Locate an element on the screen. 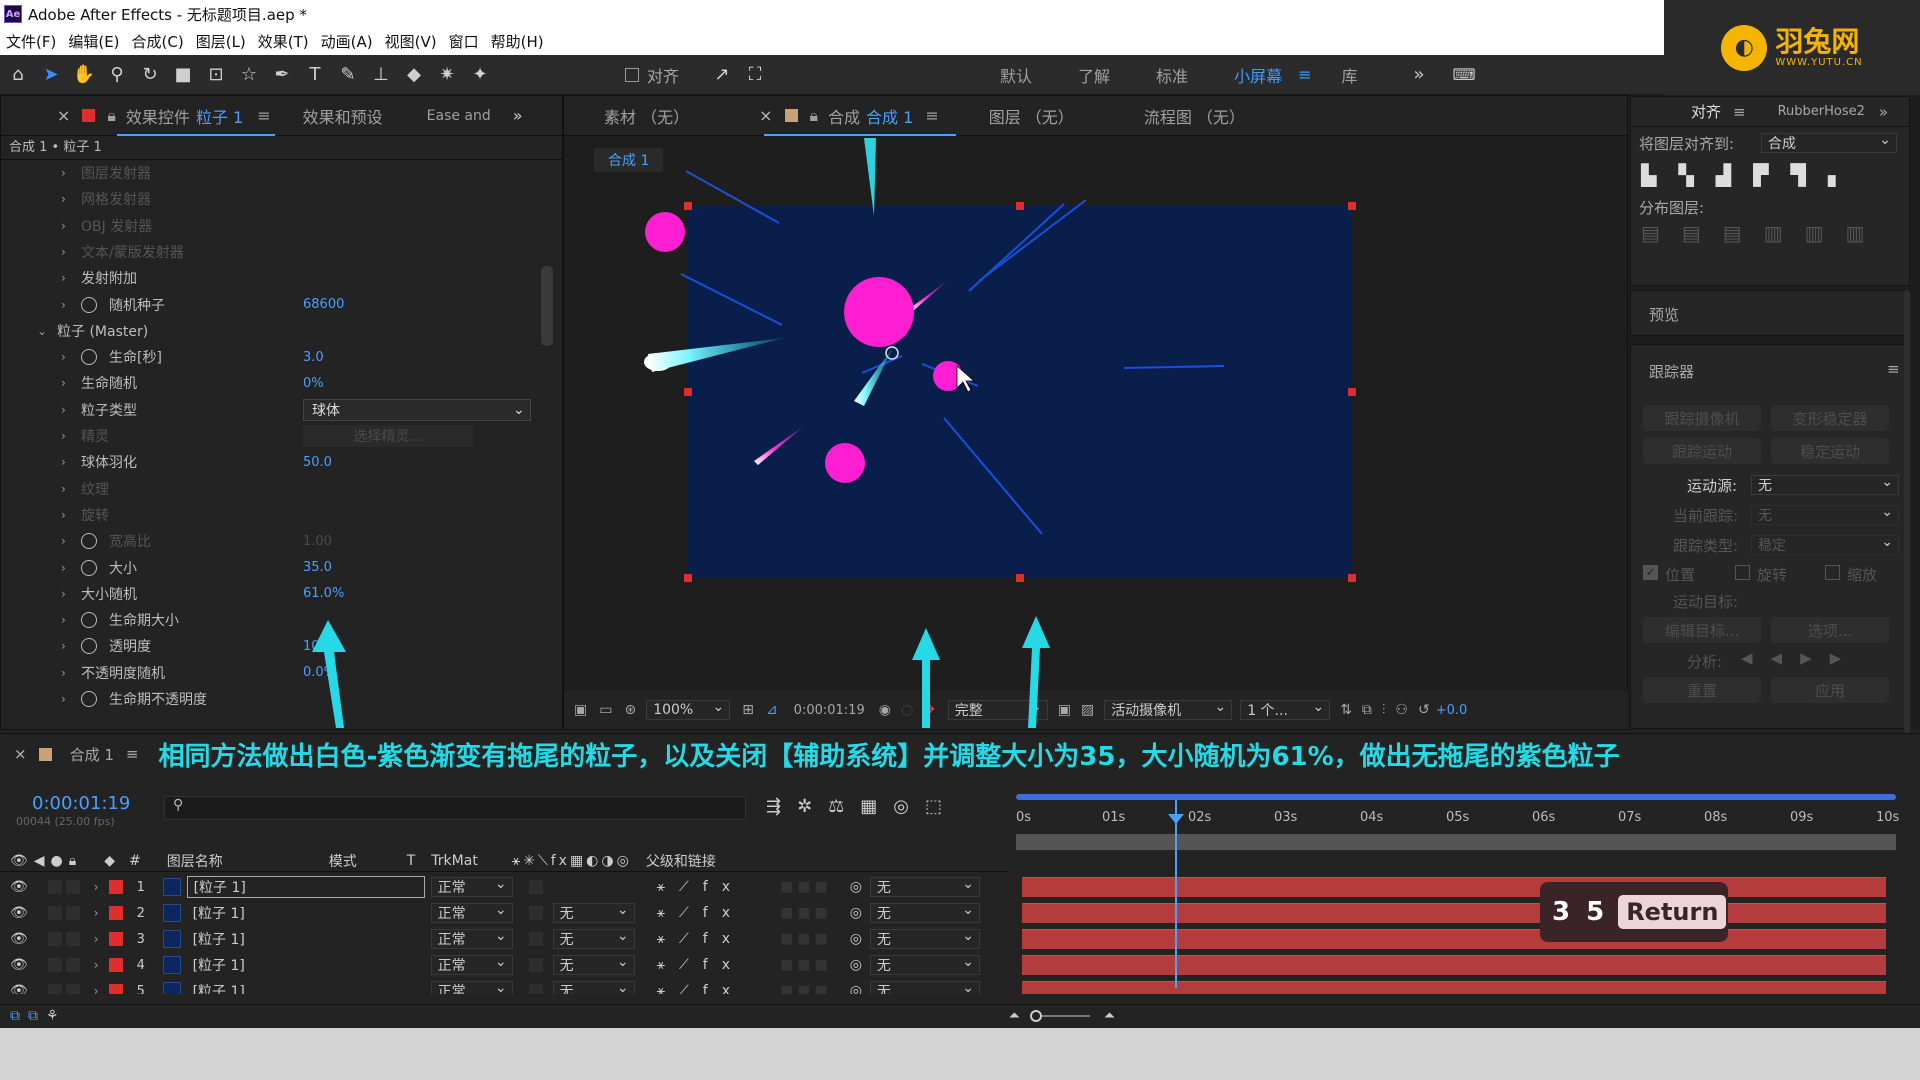  ruler-tick-label: 09s is located at coordinates (1802, 817).